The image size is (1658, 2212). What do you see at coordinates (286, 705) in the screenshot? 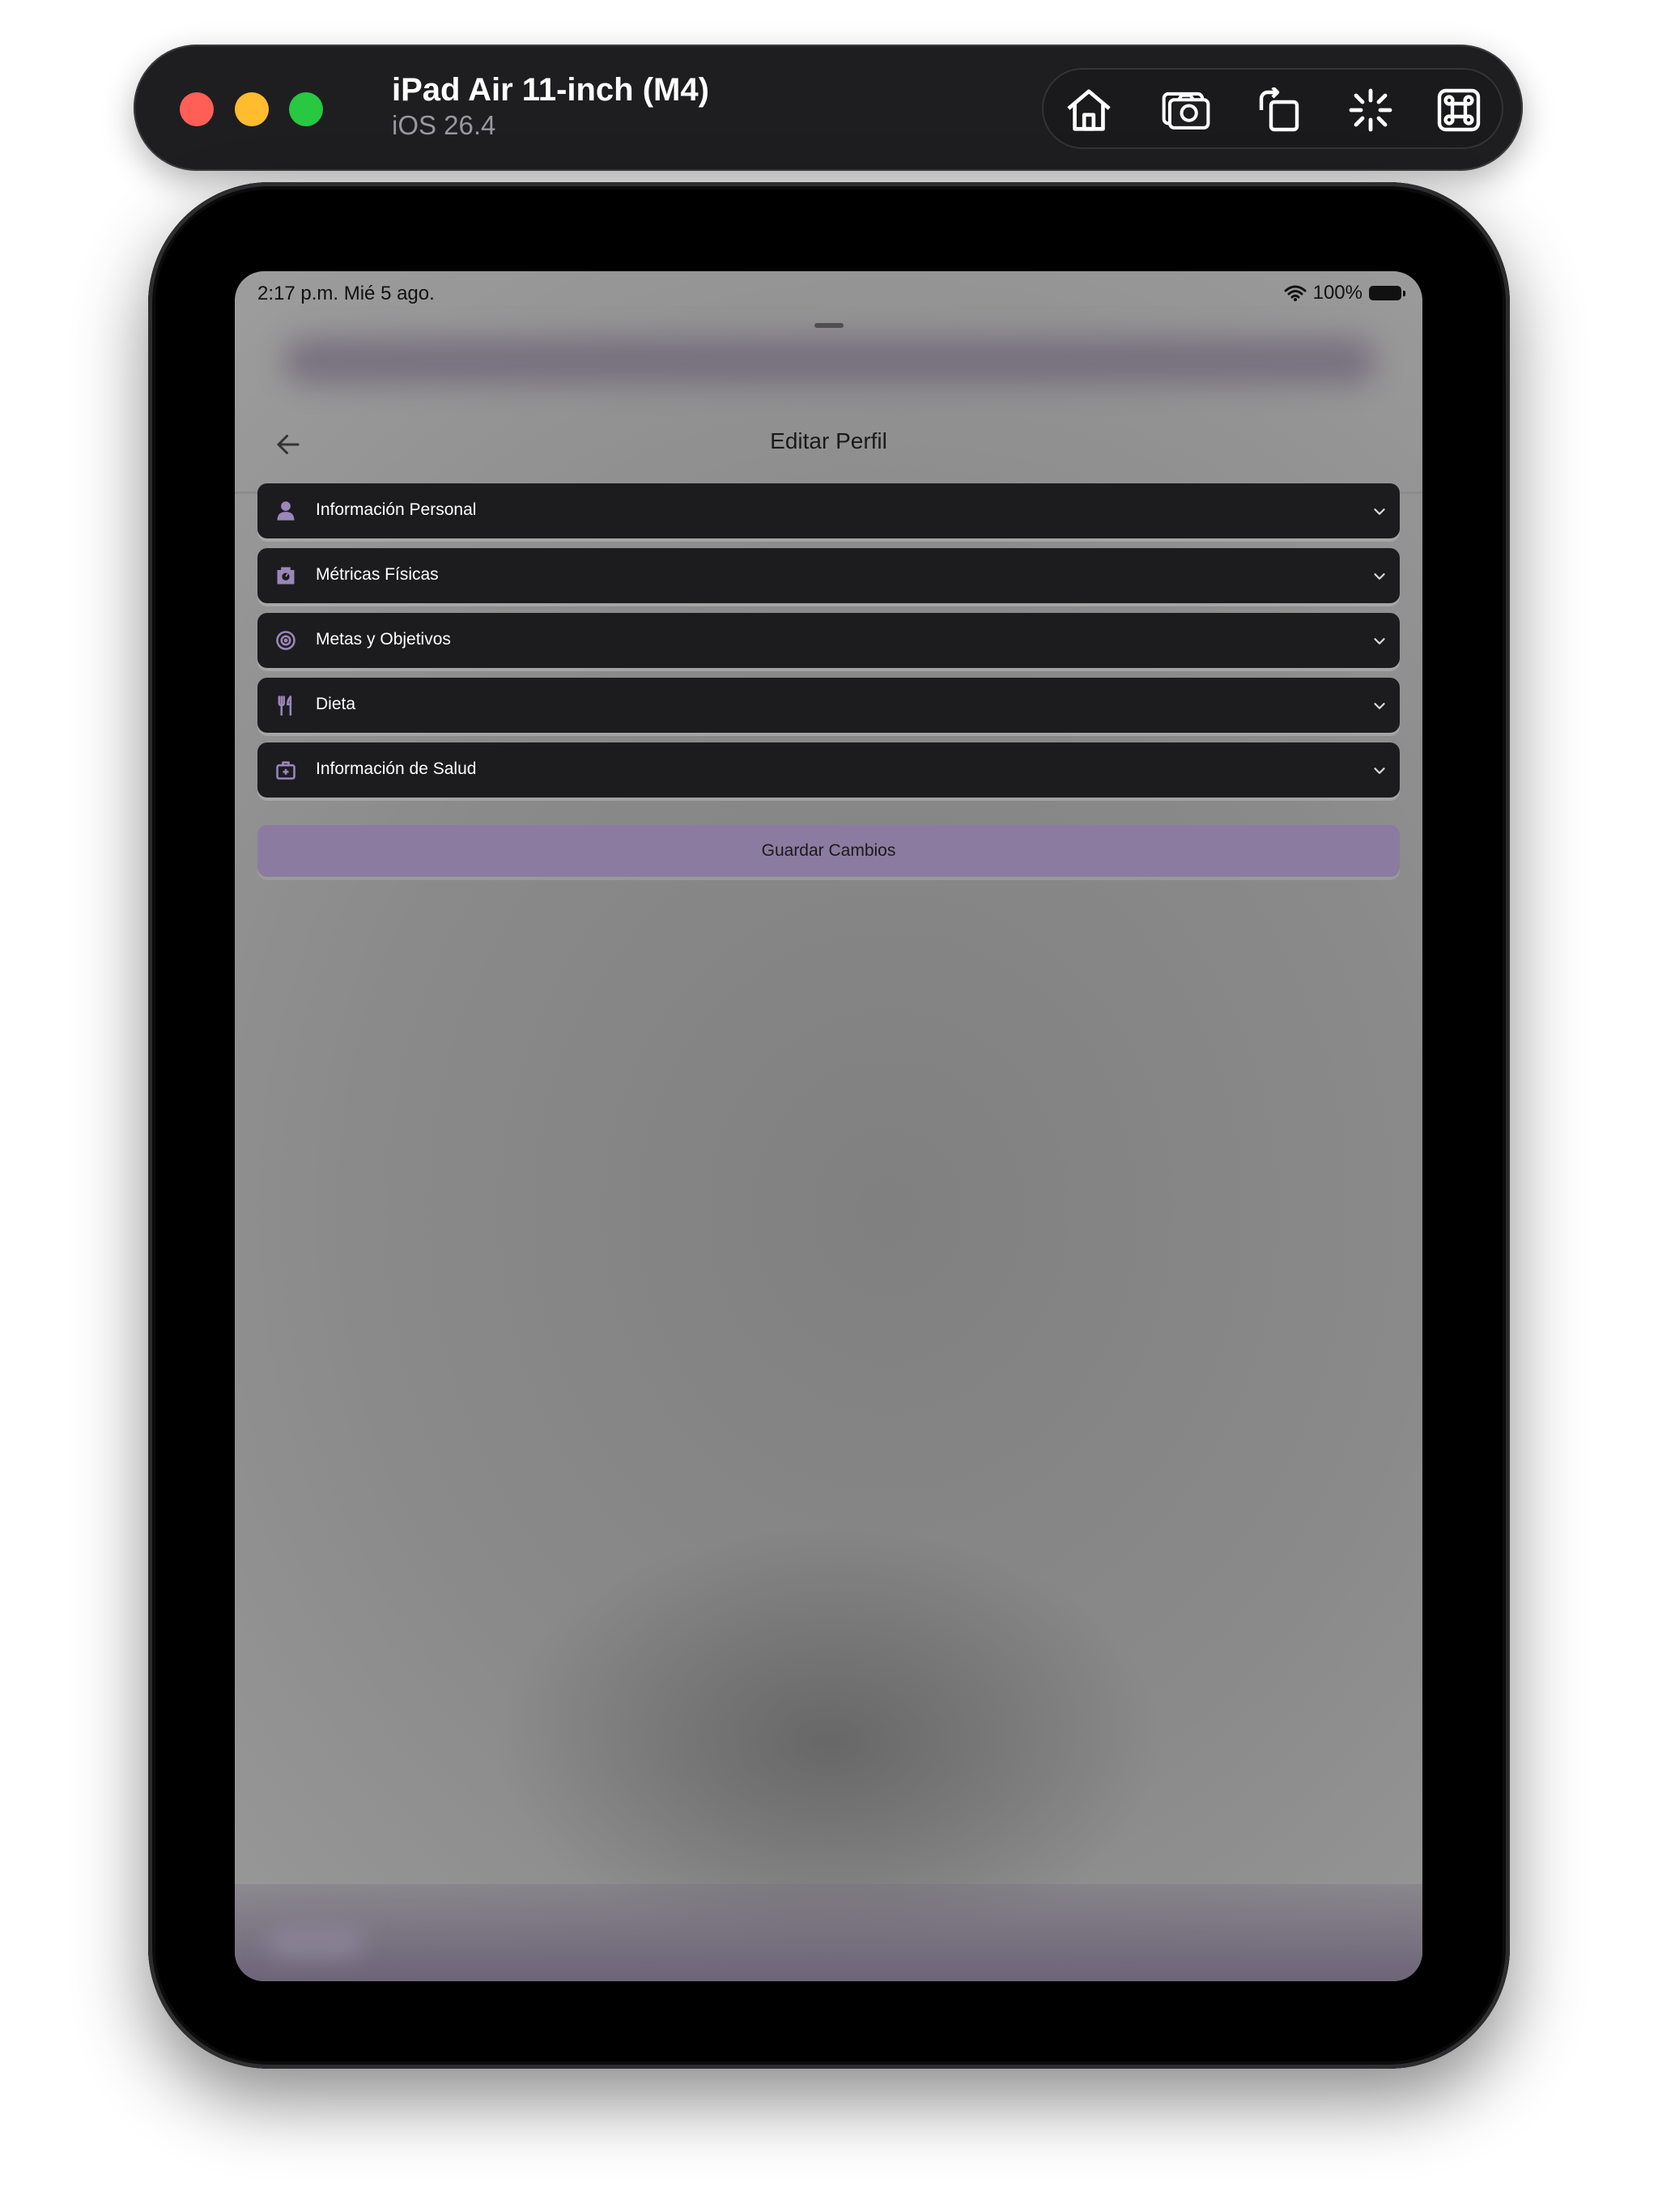
I see `fork-knife-icon` at bounding box center [286, 705].